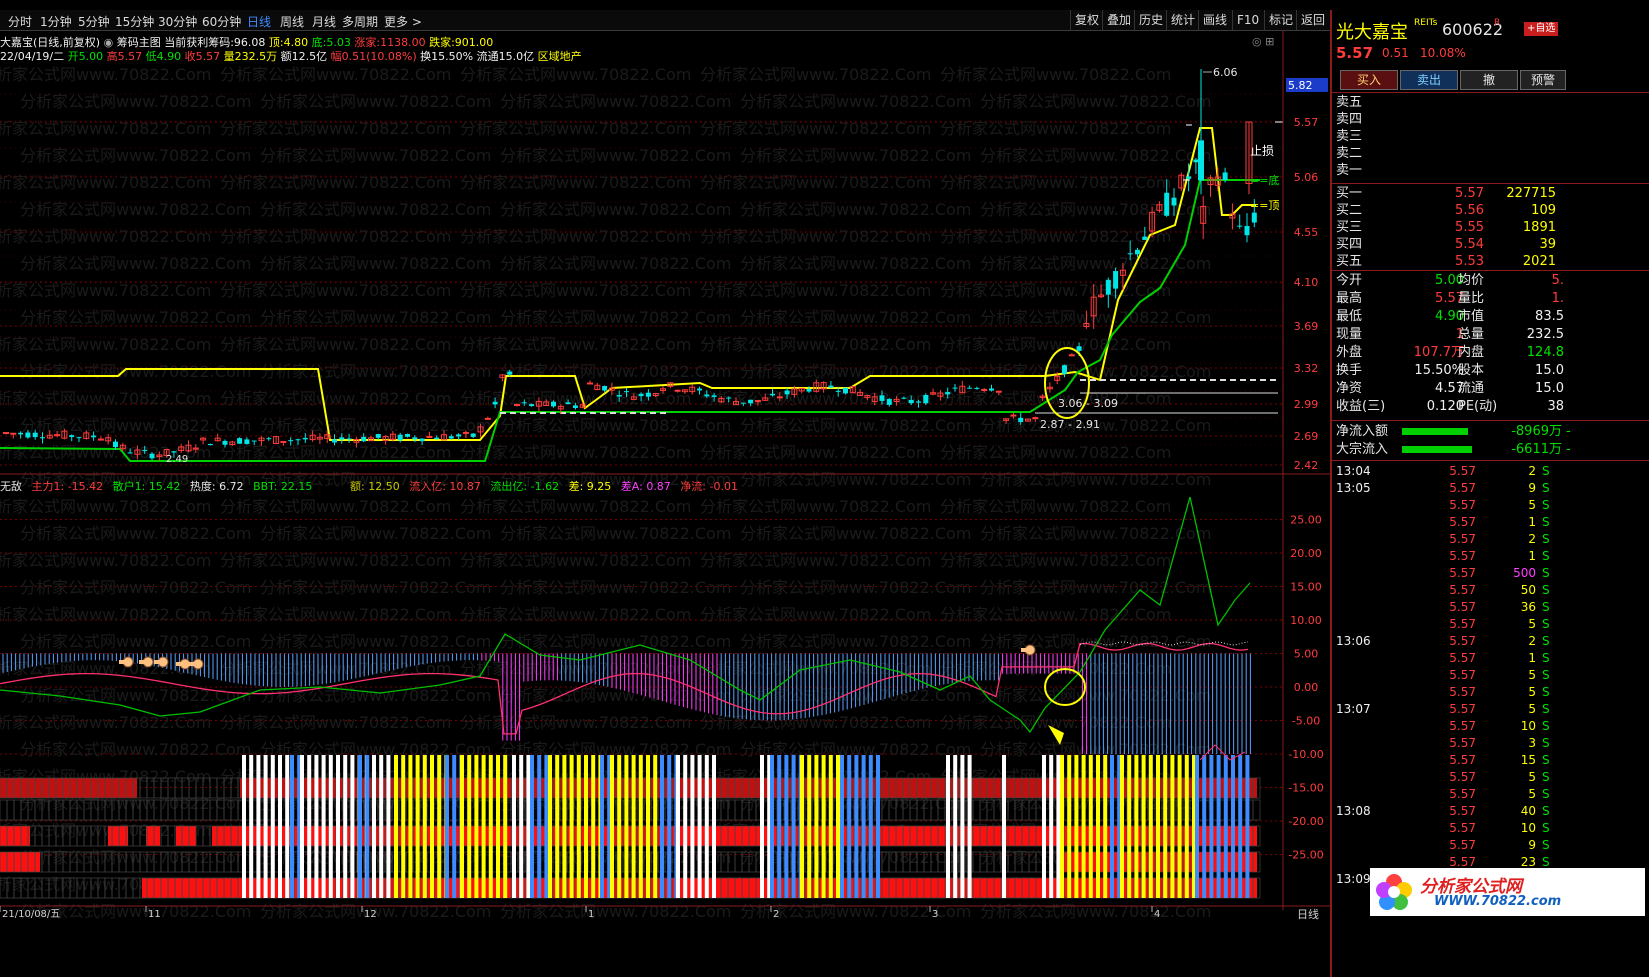 The width and height of the screenshot is (1649, 977). What do you see at coordinates (177, 21) in the screenshot?
I see `tab-30min: 30分钟` at bounding box center [177, 21].